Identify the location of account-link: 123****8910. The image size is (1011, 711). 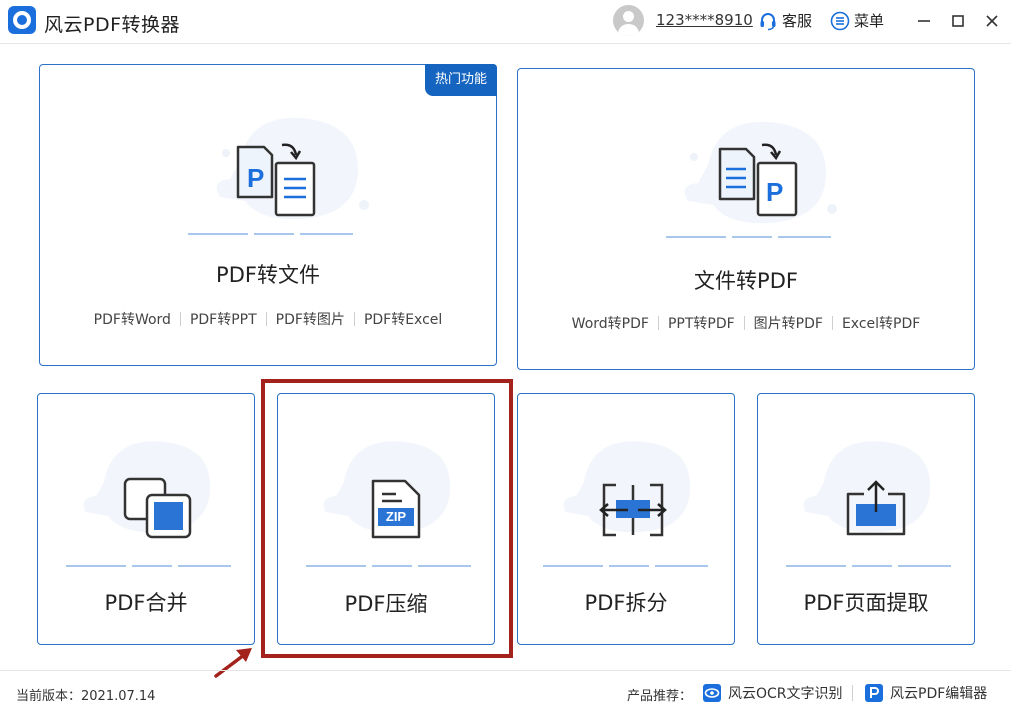
(704, 20).